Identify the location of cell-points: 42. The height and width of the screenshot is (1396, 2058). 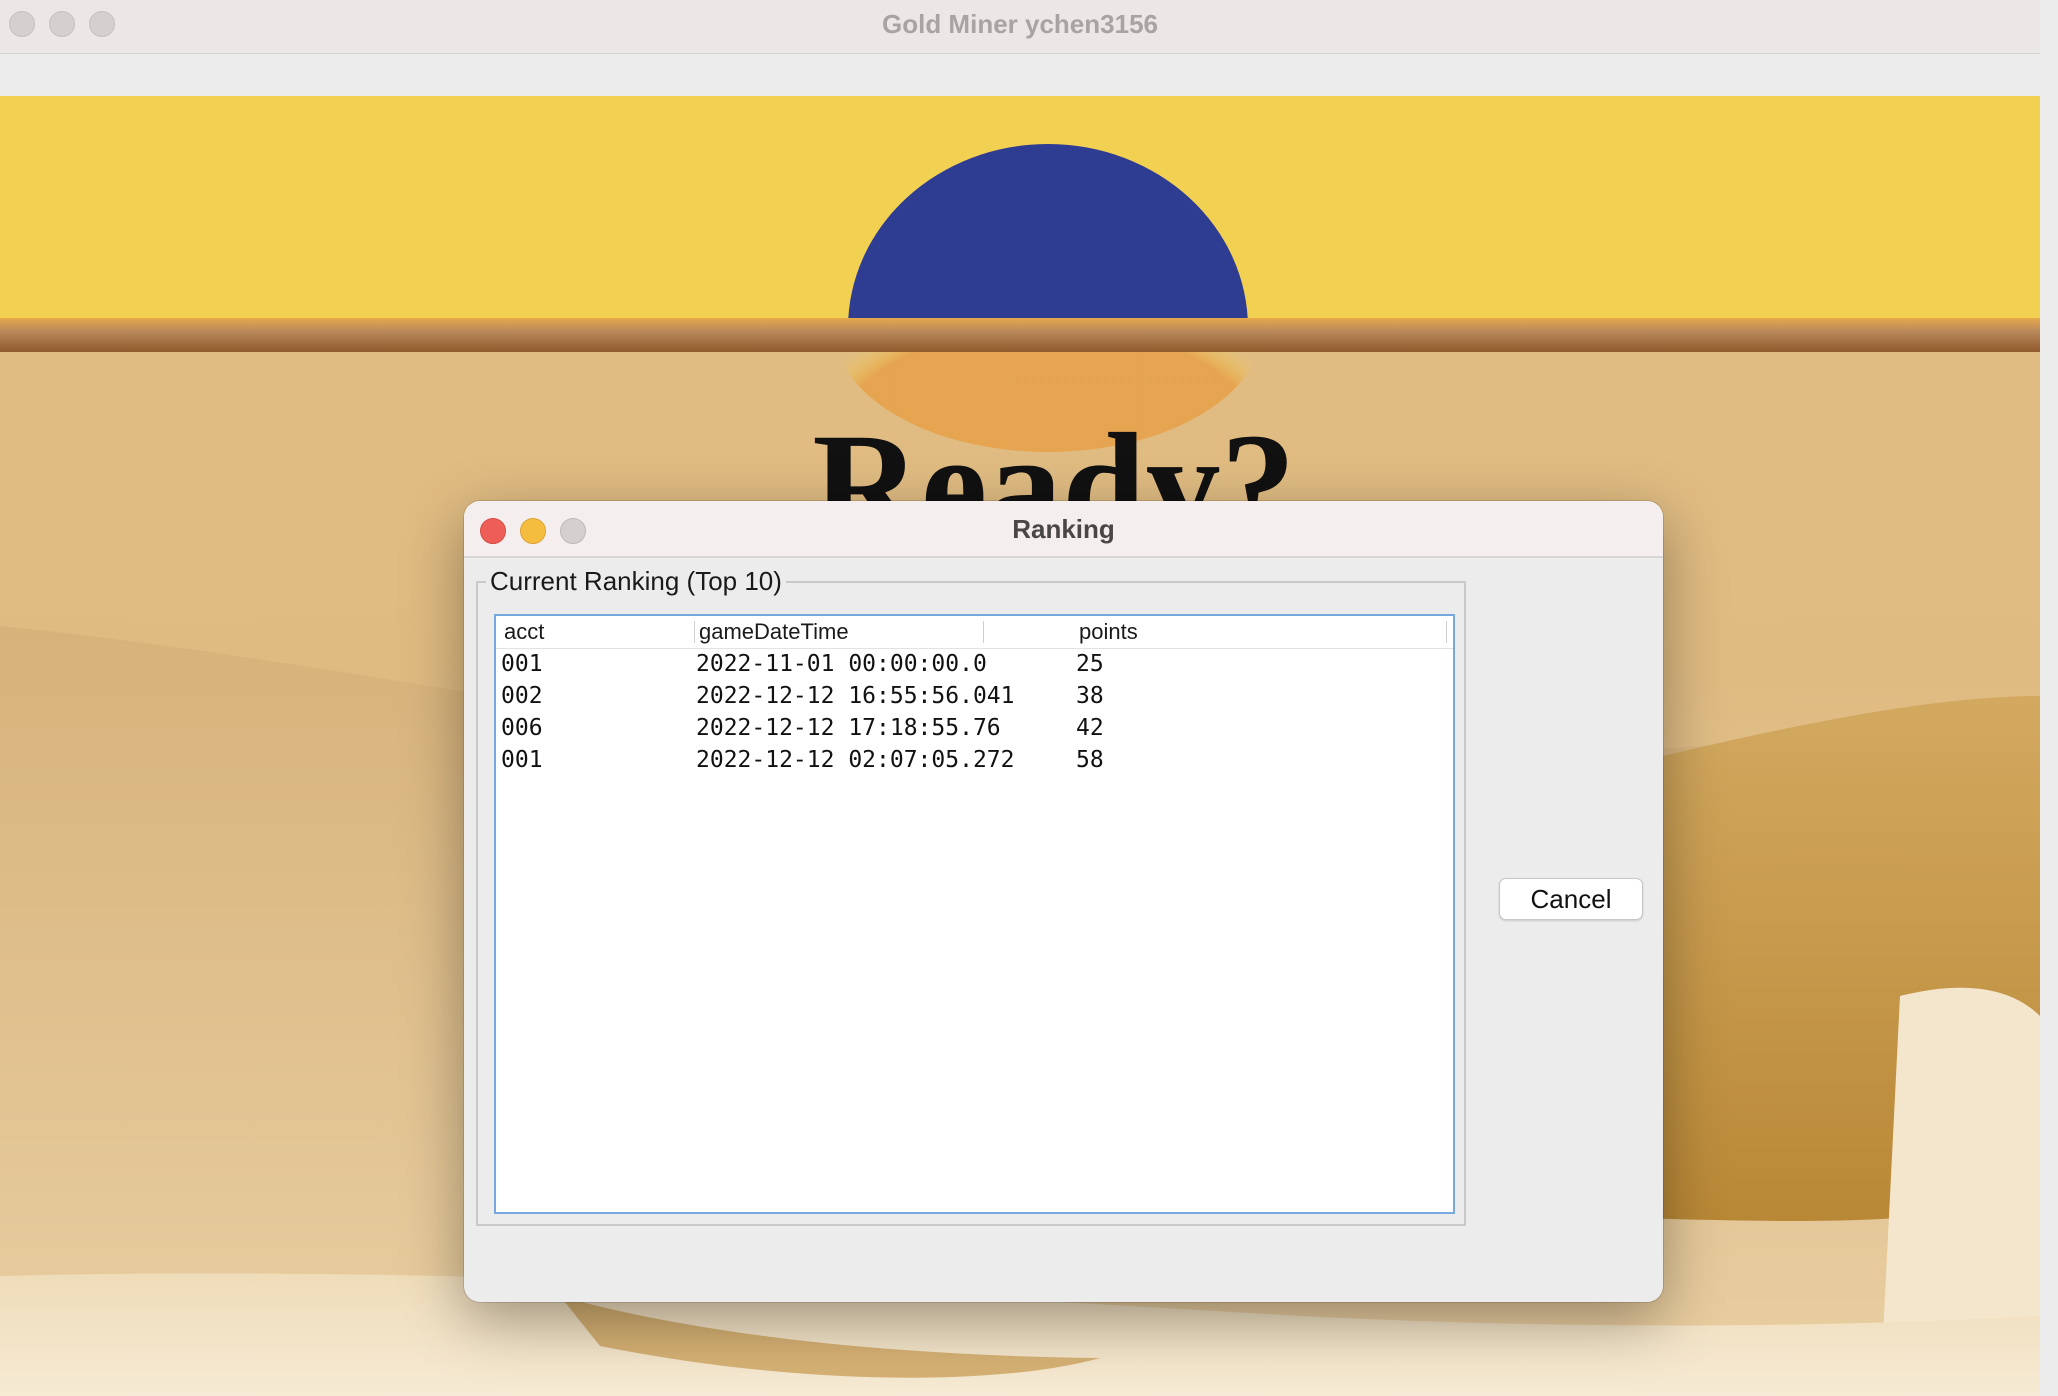
(1090, 728).